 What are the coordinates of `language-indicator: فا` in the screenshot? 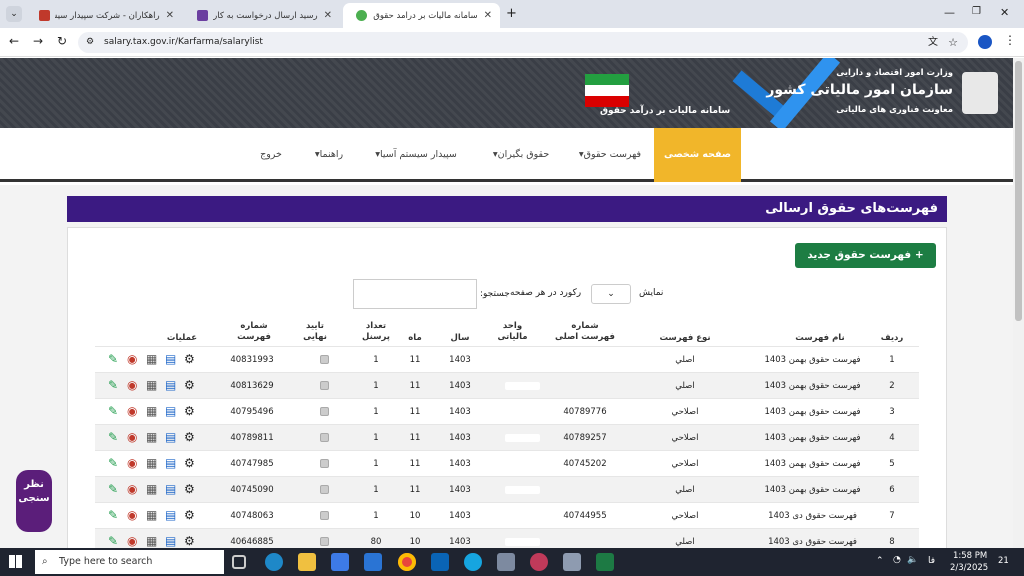 It's located at (931, 561).